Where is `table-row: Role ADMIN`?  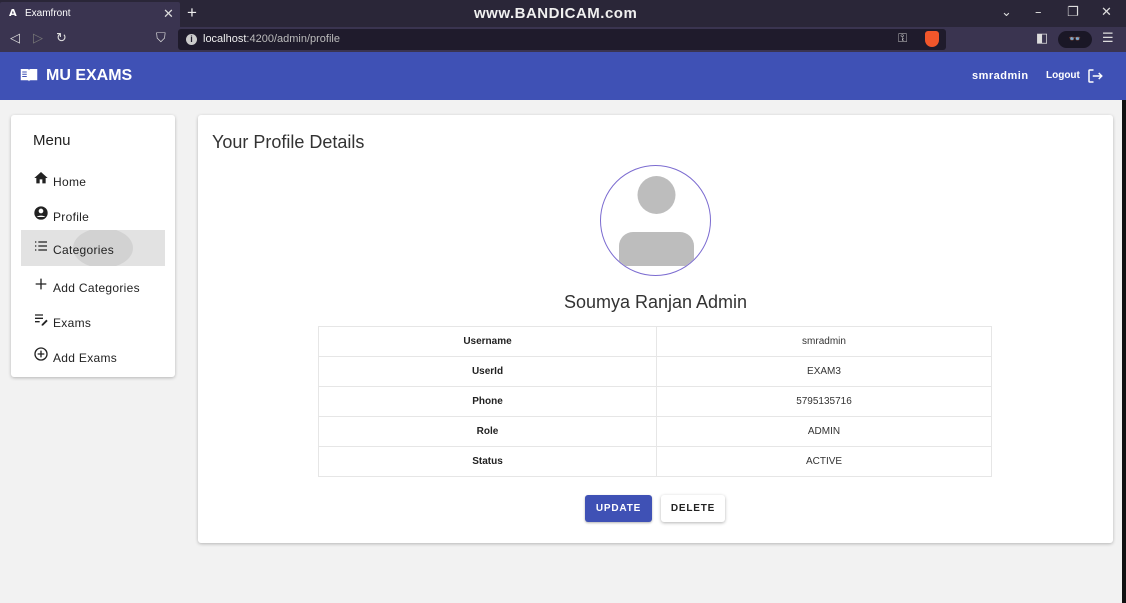 table-row: Role ADMIN is located at coordinates (655, 431).